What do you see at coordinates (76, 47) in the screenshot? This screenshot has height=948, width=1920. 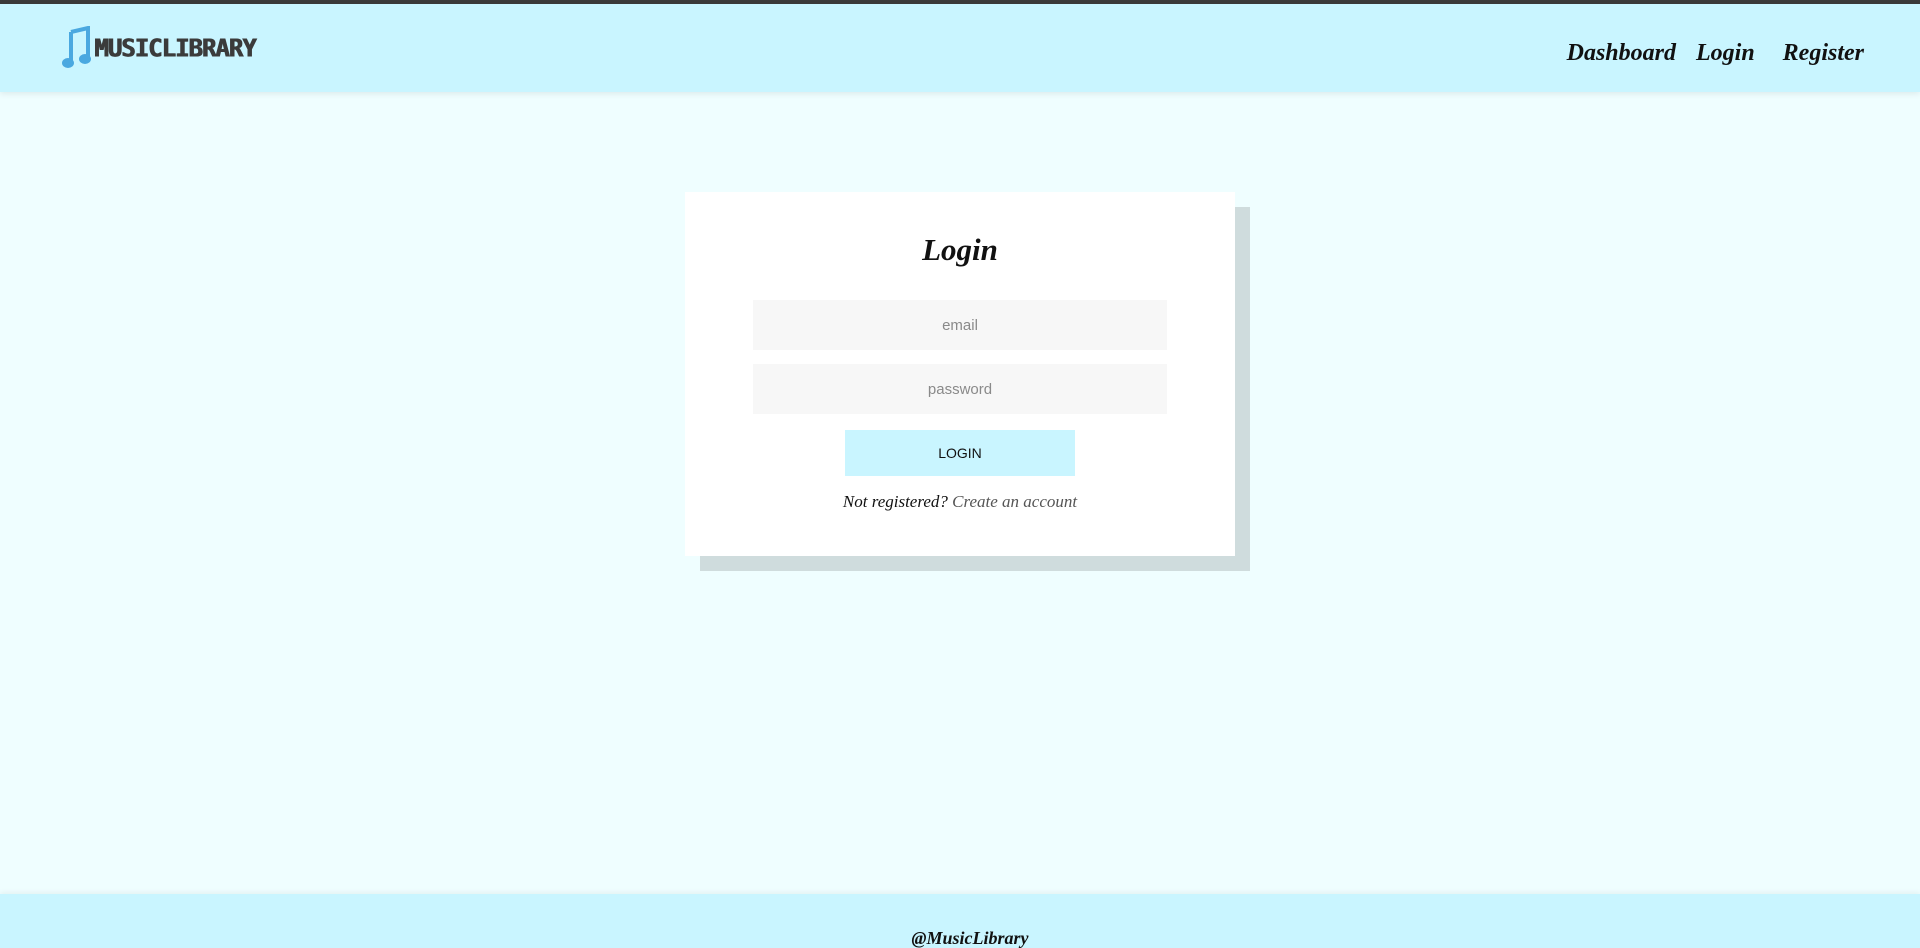 I see `music-note-icon` at bounding box center [76, 47].